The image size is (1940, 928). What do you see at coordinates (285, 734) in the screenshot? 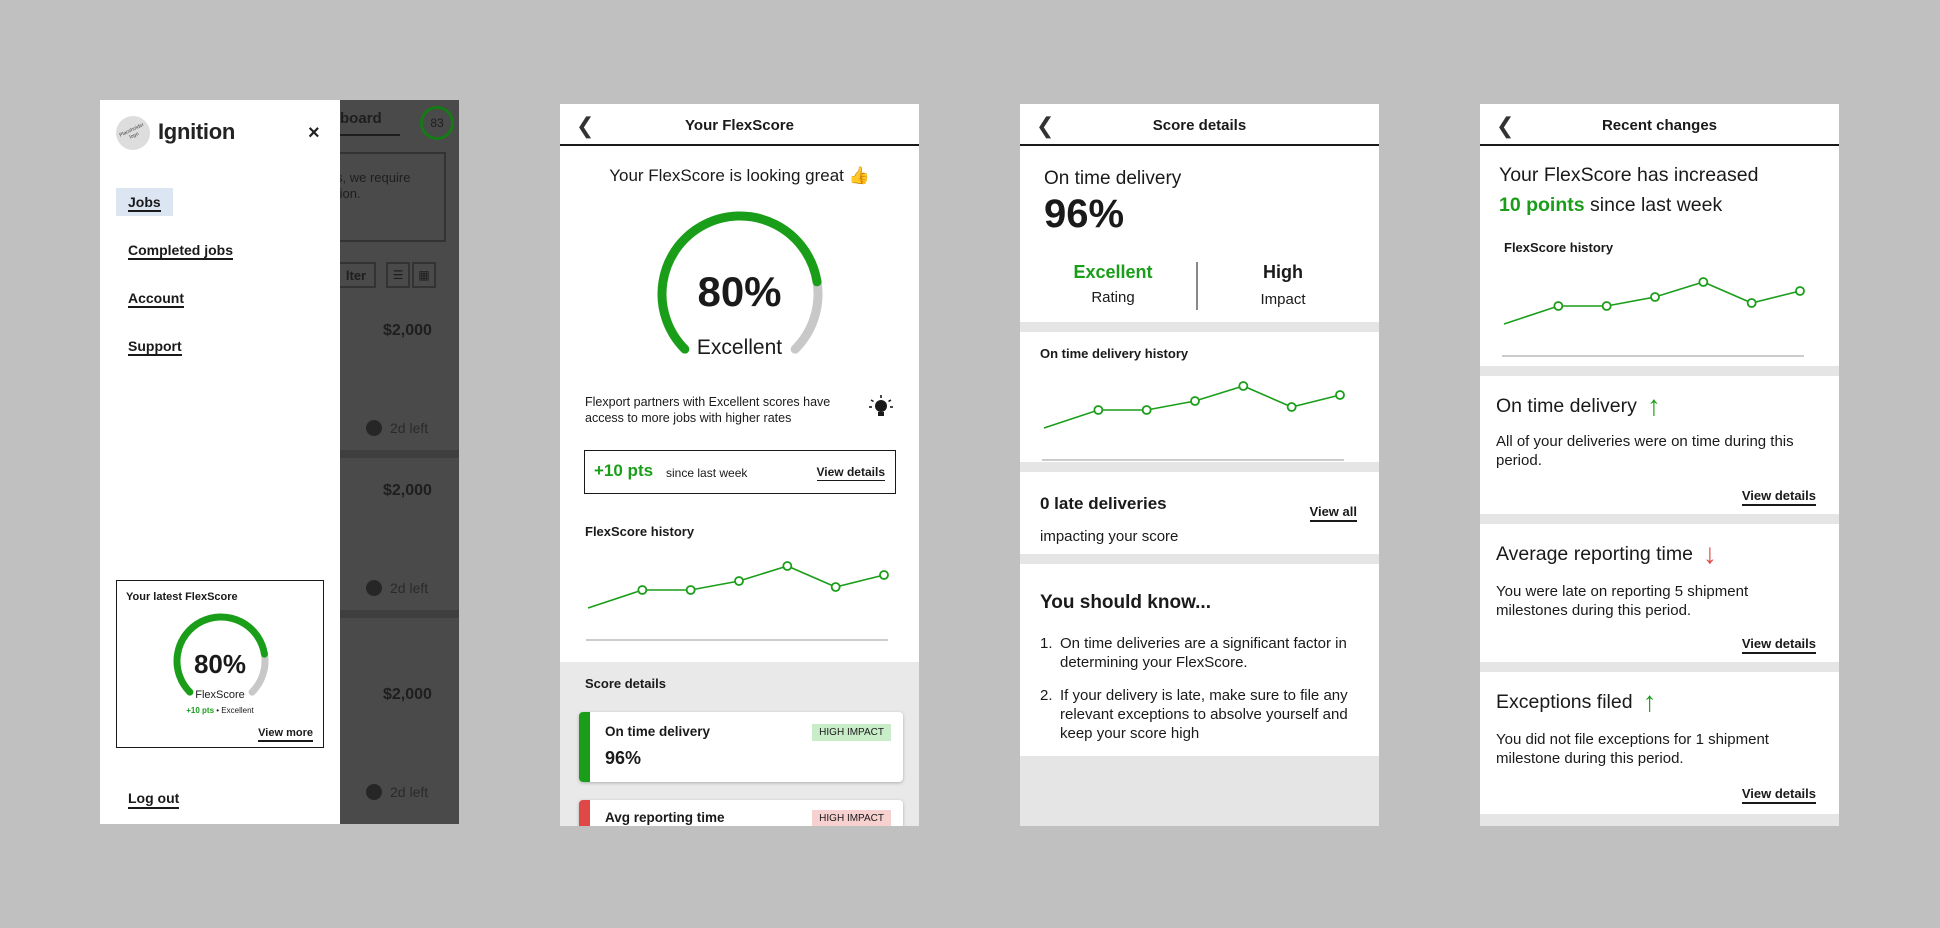
I see `view-more-link: View more` at bounding box center [285, 734].